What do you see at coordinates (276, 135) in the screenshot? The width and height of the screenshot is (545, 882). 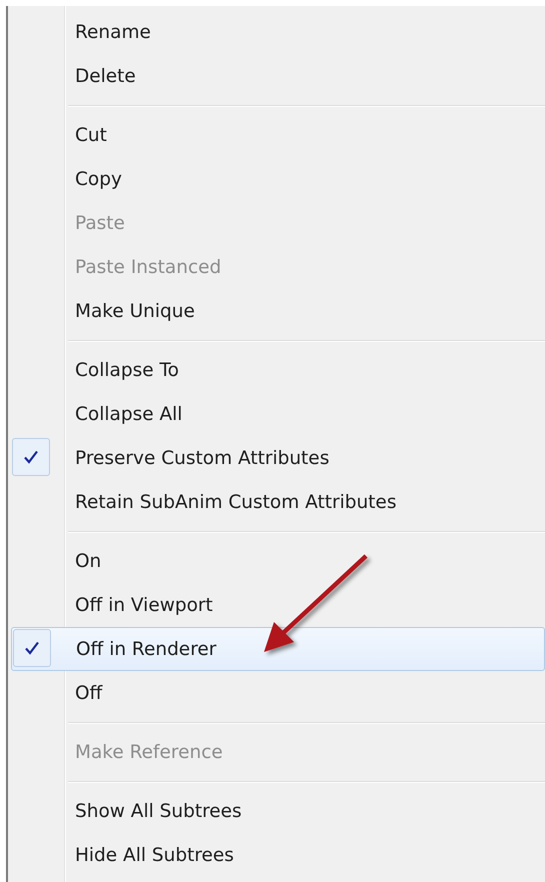 I see `menu-item: Cut` at bounding box center [276, 135].